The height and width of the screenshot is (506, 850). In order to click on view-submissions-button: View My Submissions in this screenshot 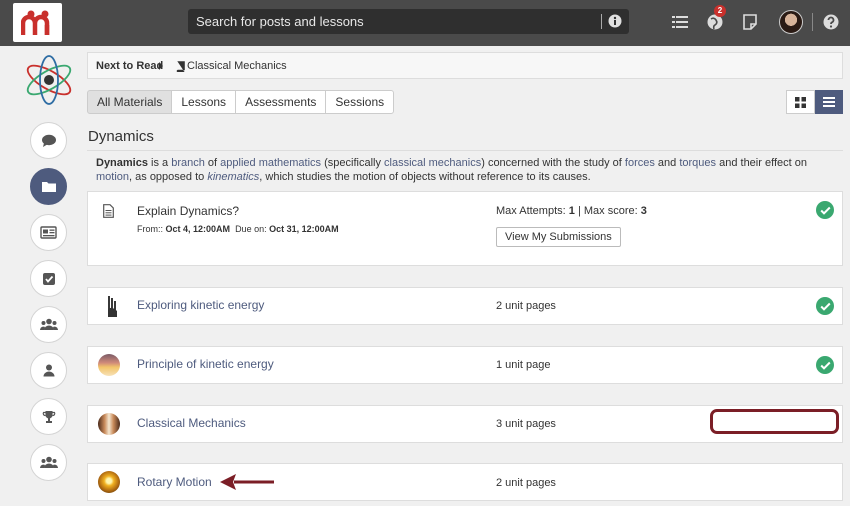, I will do `click(558, 237)`.